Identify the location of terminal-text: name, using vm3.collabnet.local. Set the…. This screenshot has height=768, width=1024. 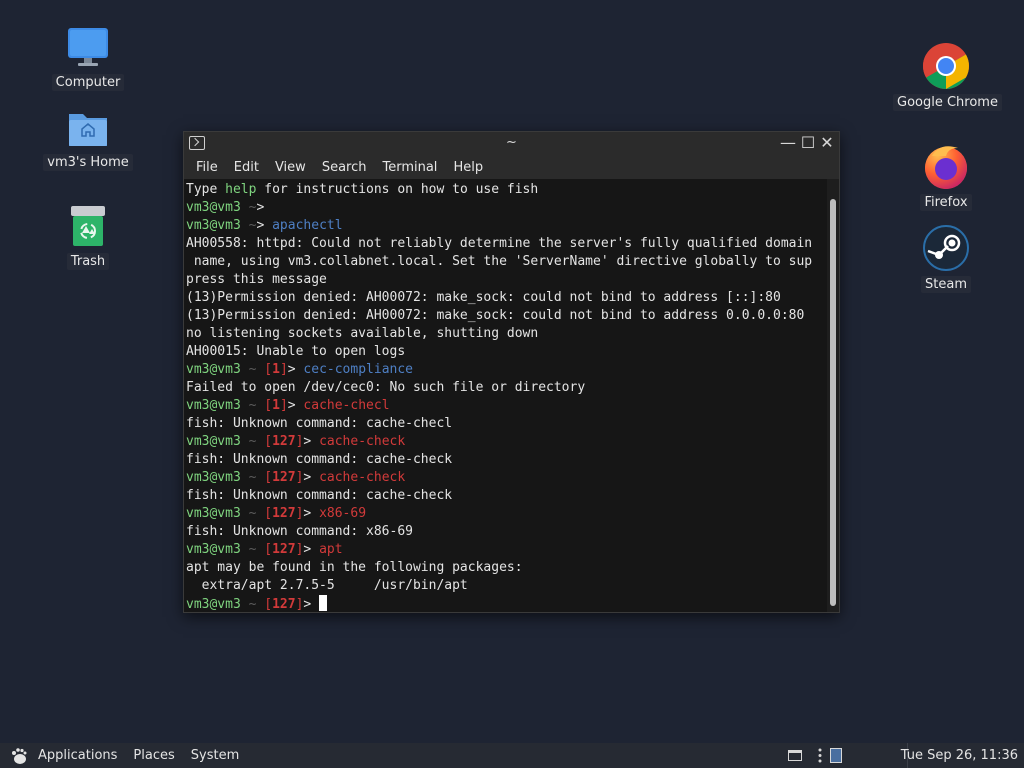
(499, 261).